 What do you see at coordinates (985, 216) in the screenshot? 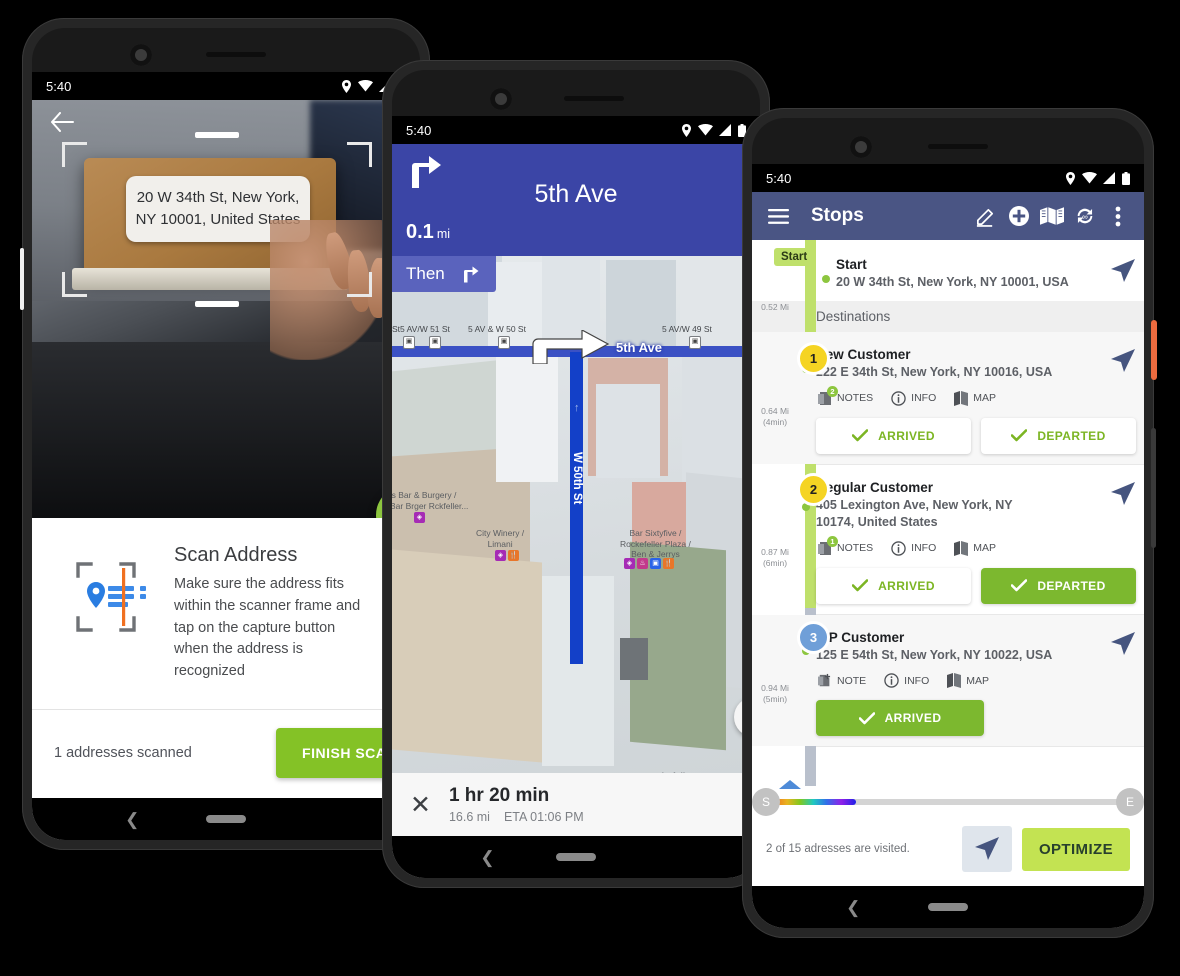
I see `edit-icon` at bounding box center [985, 216].